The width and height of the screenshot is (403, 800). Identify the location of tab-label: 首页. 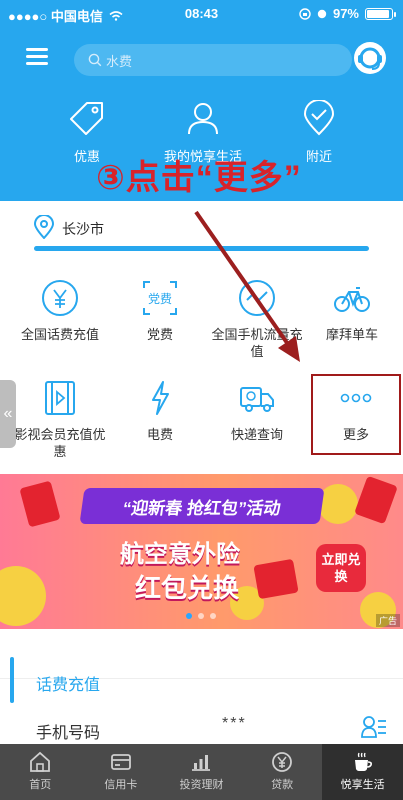
(40, 785).